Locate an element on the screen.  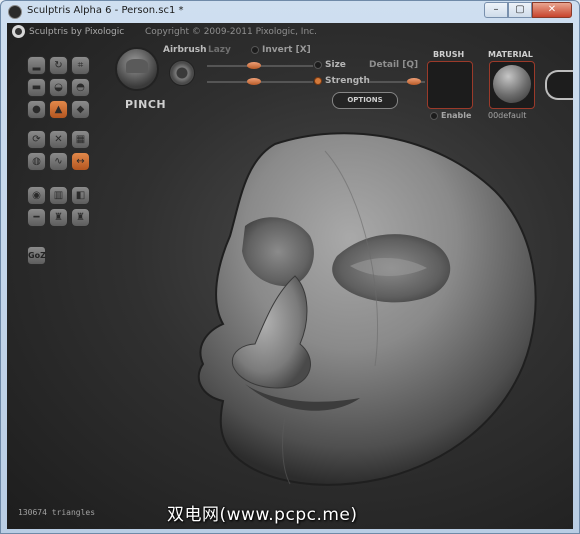
flatten-icon: ▬ is located at coordinates (36, 87).